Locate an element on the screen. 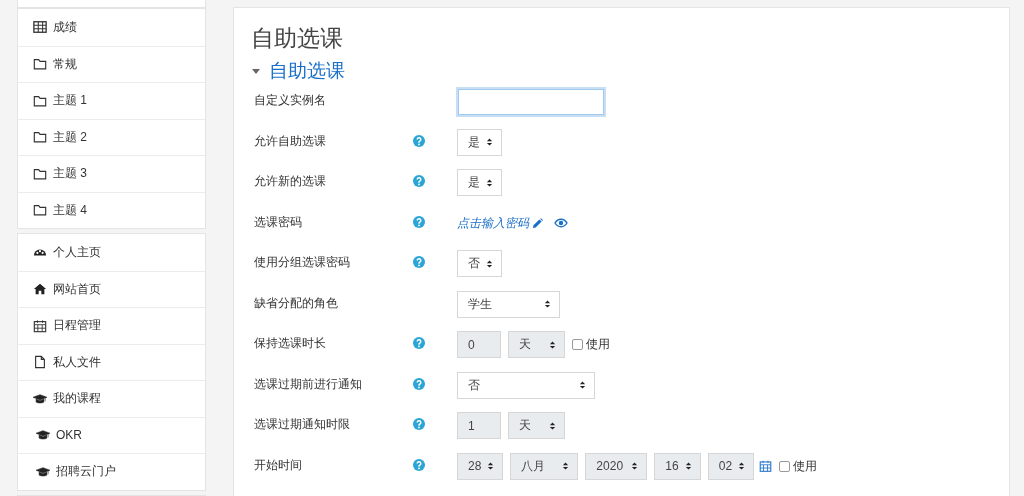 The height and width of the screenshot is (496, 1024). sidebar-item: 成绩 is located at coordinates (111, 27).